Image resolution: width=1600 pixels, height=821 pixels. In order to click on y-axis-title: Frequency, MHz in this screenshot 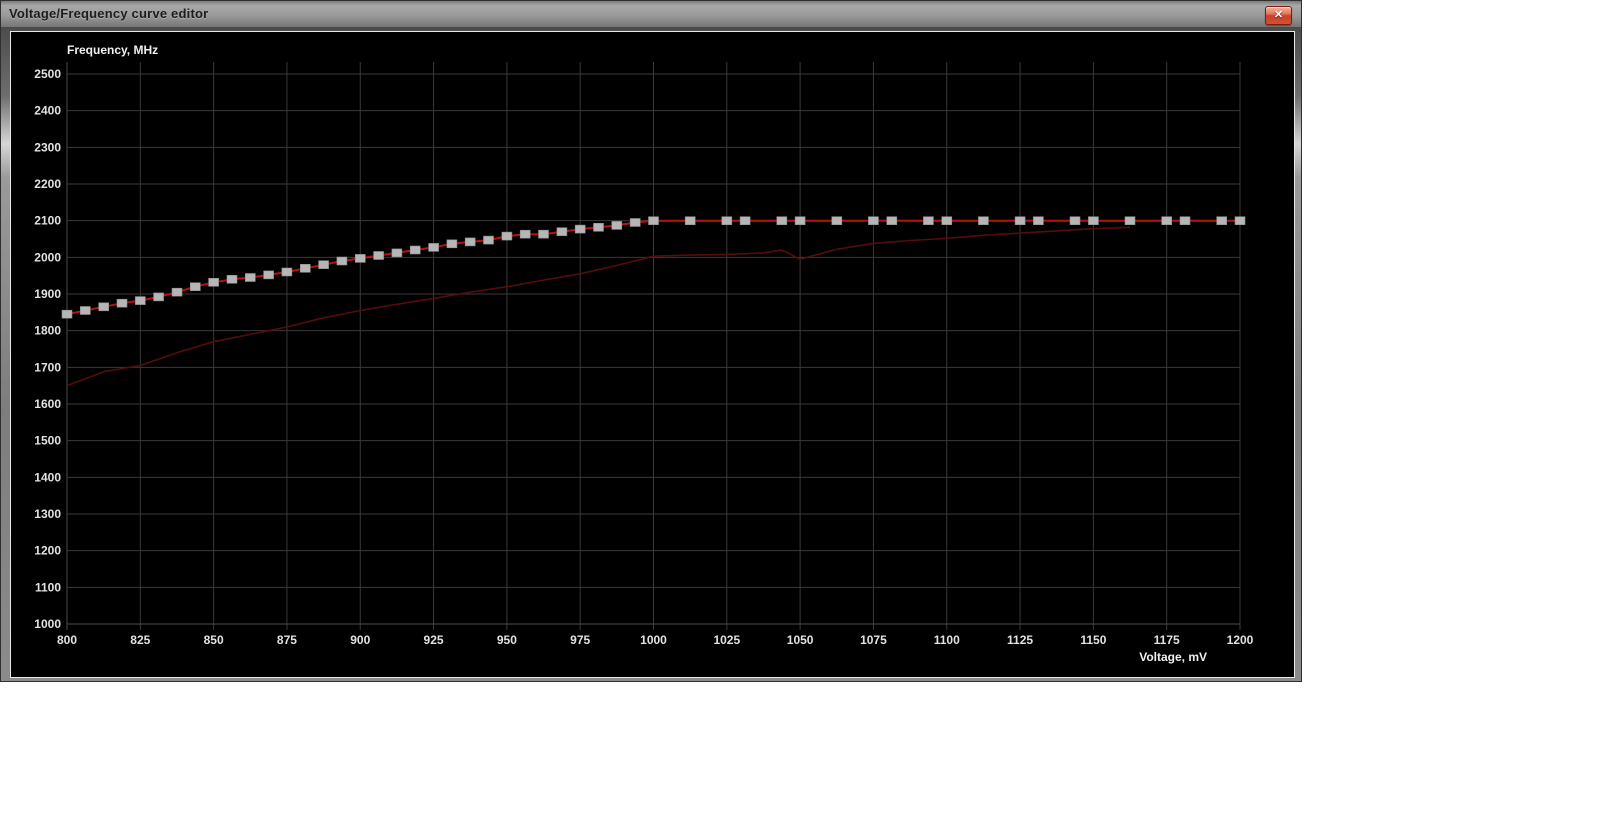, I will do `click(112, 50)`.